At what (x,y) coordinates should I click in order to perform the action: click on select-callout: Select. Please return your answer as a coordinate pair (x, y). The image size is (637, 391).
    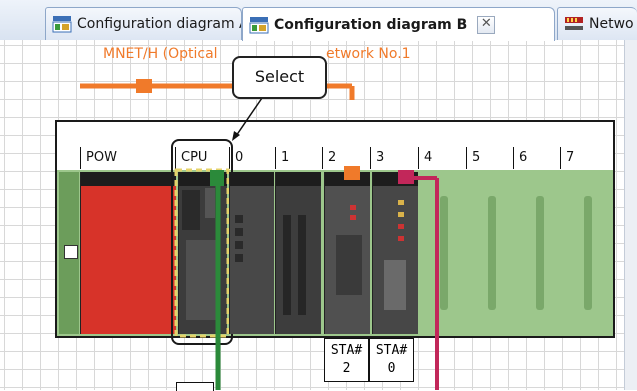
    Looking at the image, I should click on (279, 77).